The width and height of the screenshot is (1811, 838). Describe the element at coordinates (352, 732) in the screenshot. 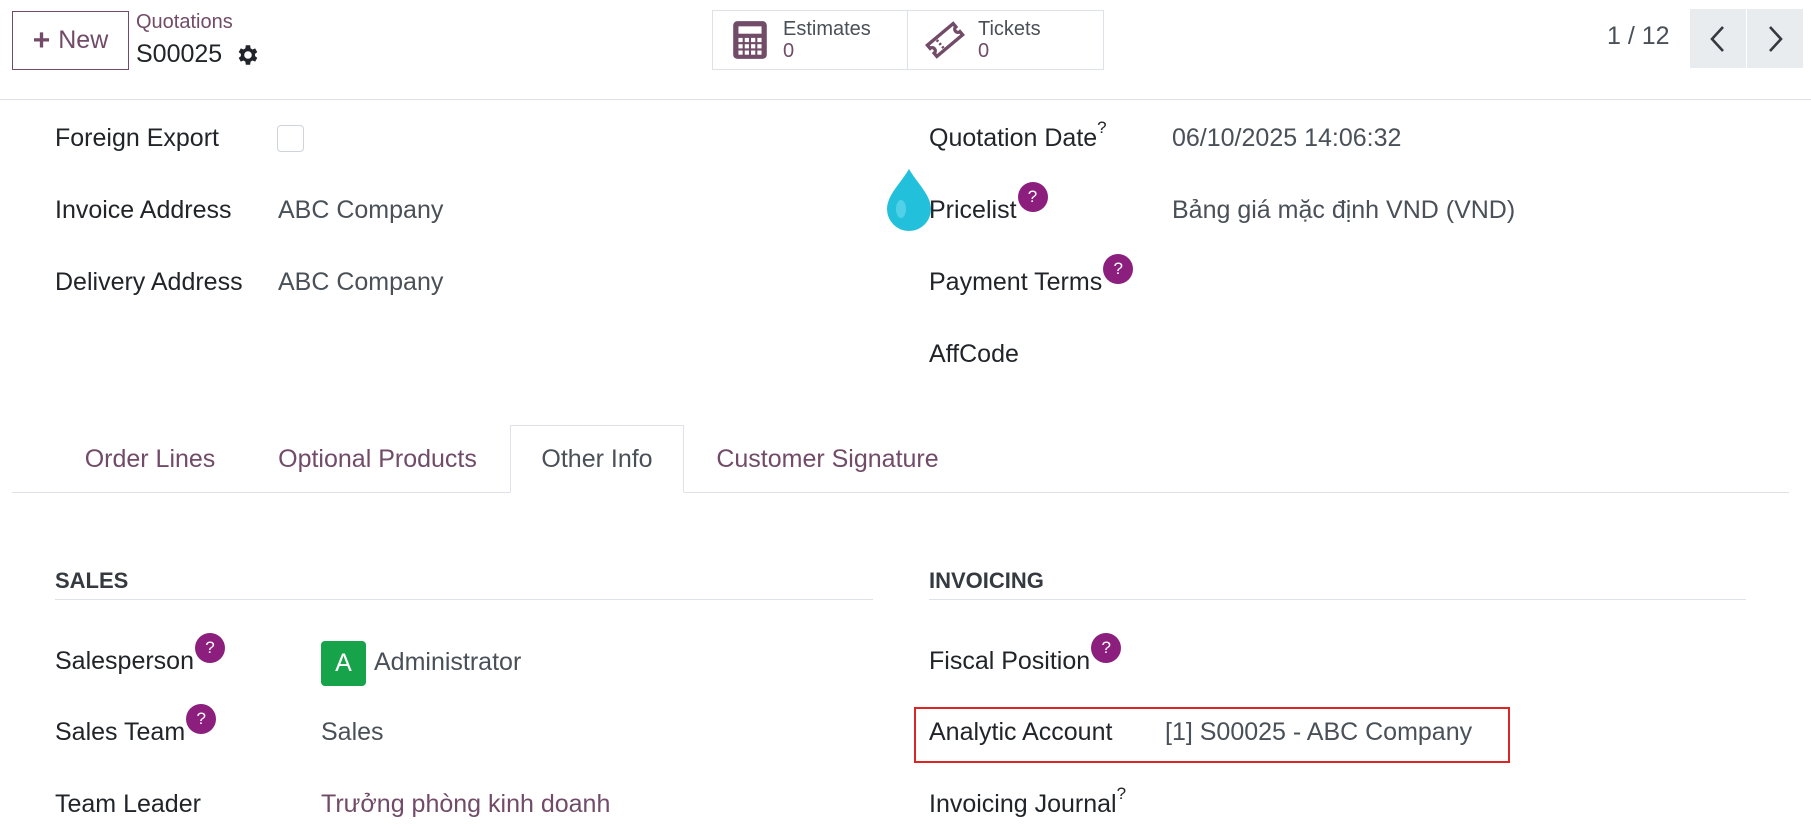

I see `sales-team-field: Sales` at that location.